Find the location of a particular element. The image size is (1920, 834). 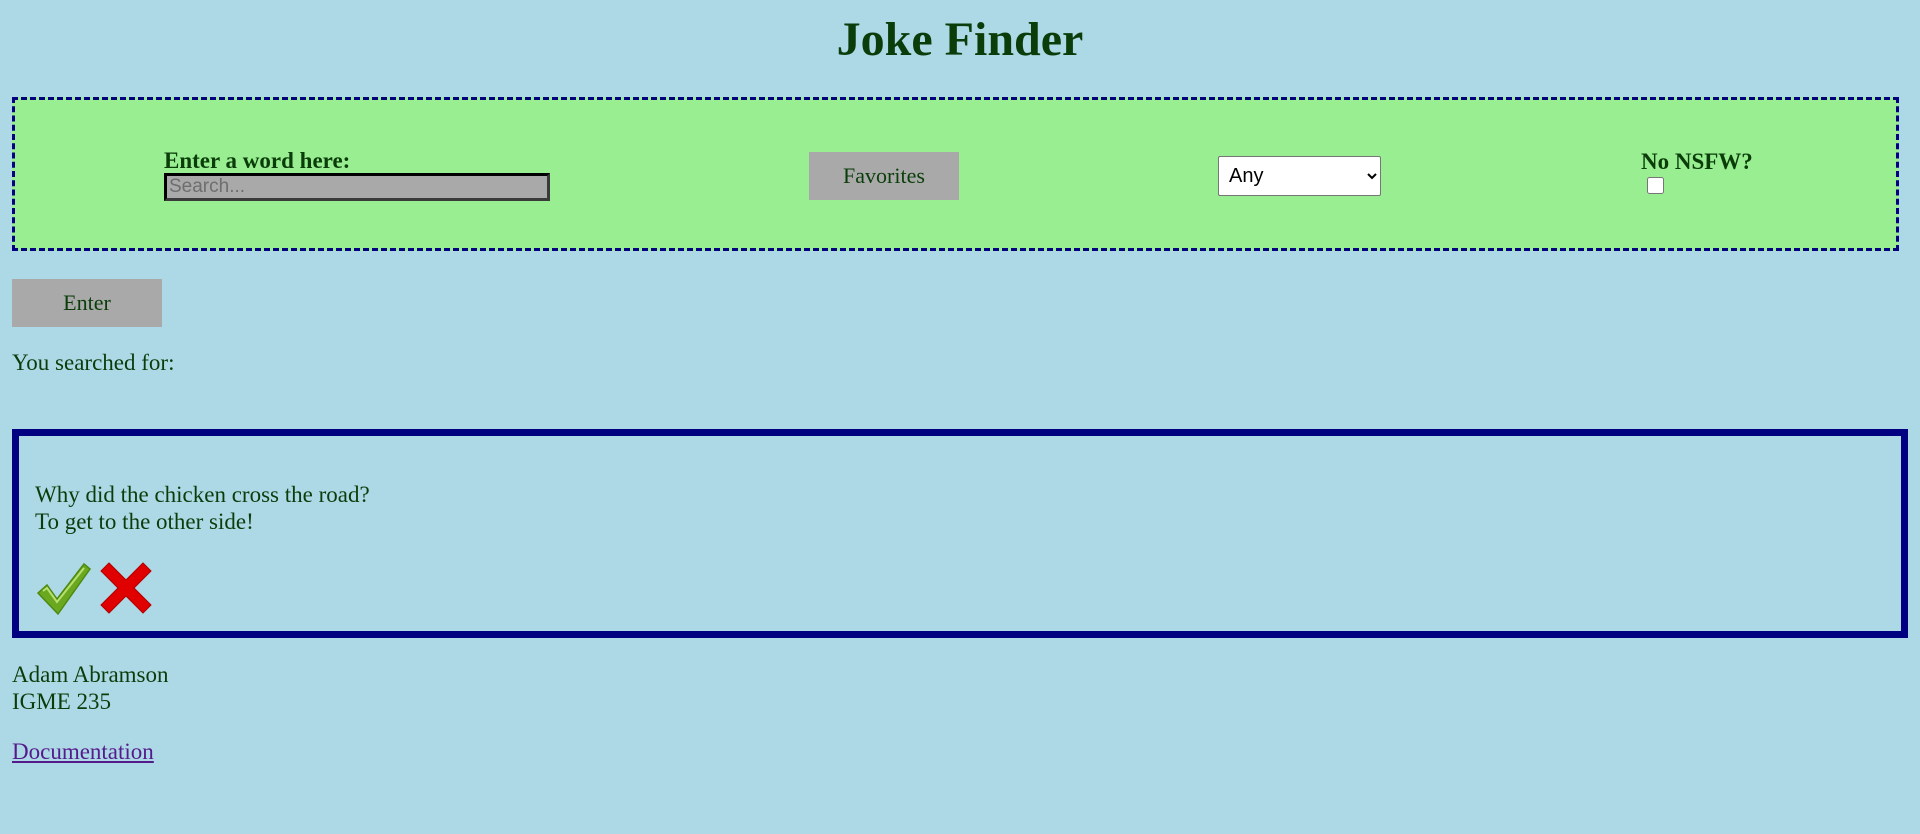

checkmark-icon is located at coordinates (64, 590).